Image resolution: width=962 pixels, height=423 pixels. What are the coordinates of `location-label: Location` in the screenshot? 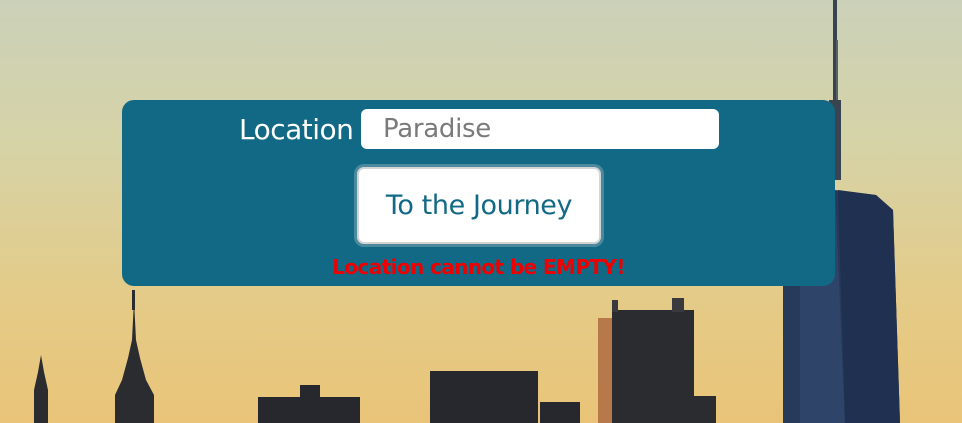 It's located at (296, 129).